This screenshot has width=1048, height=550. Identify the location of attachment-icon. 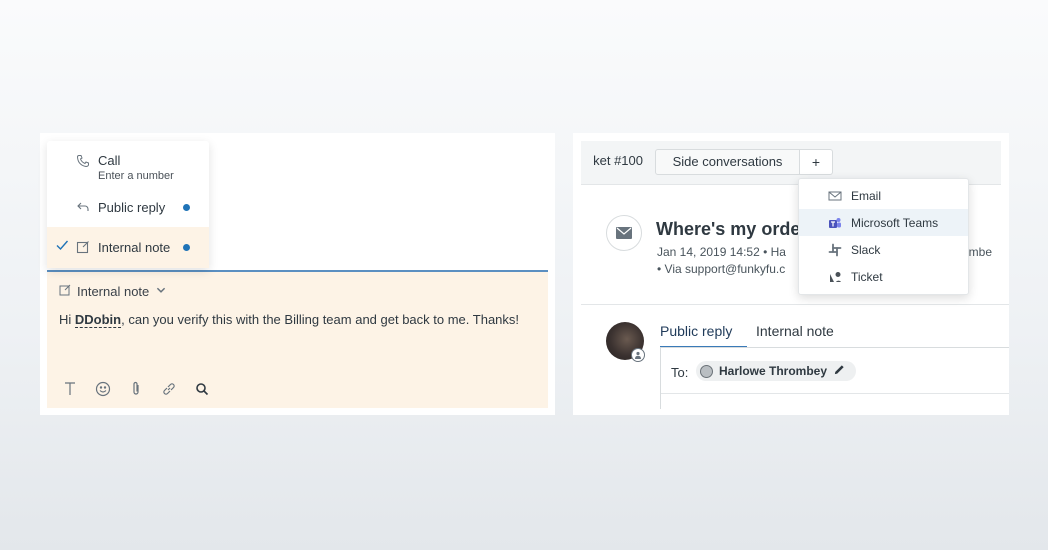
(136, 389).